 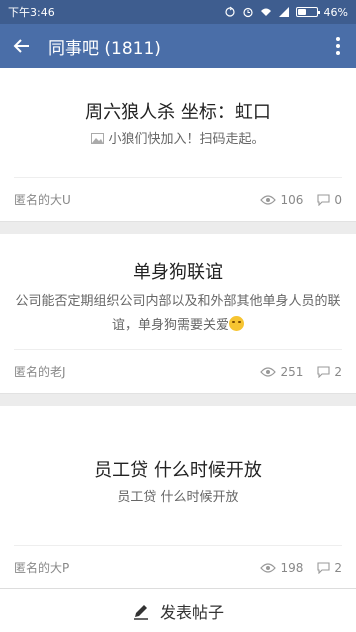 I want to click on alarm-icon, so click(x=247, y=12).